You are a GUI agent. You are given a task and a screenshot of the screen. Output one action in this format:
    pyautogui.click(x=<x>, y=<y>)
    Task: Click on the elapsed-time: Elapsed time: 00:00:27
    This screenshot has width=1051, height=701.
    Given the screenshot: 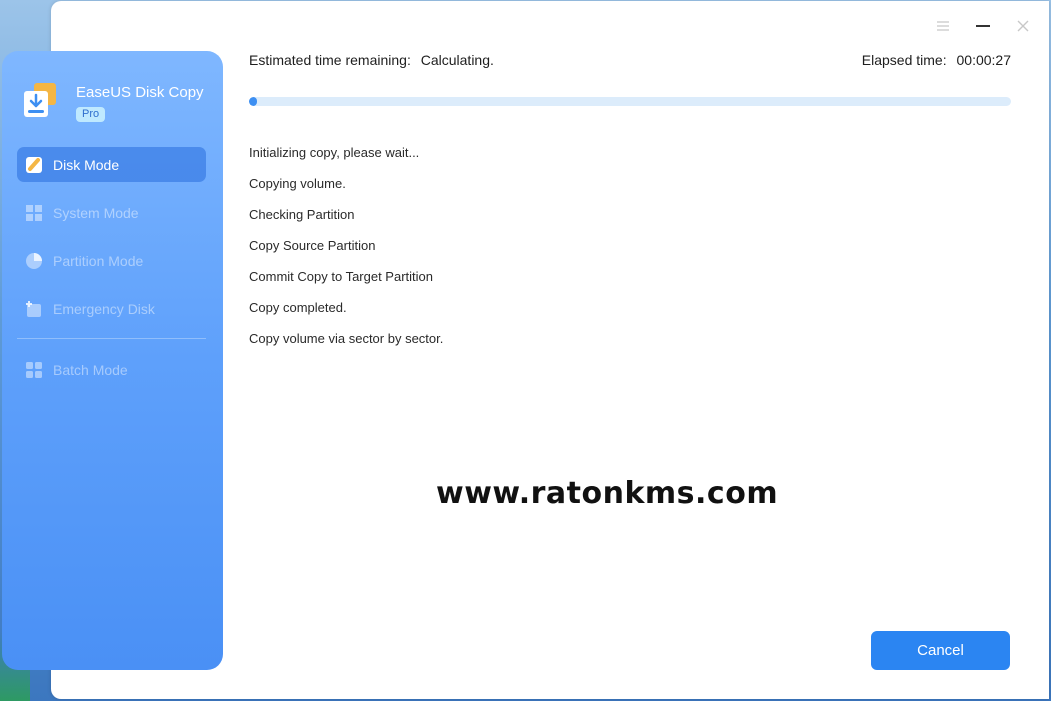 What is the action you would take?
    pyautogui.click(x=936, y=60)
    